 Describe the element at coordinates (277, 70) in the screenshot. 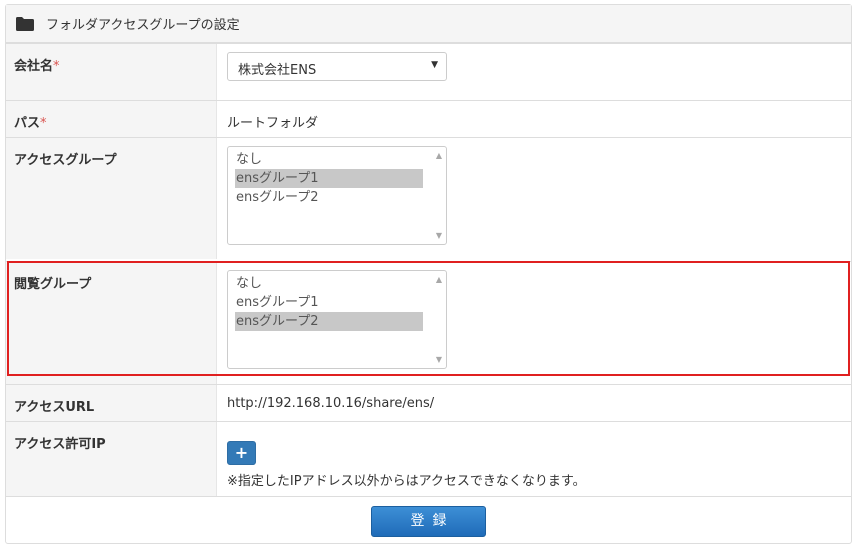

I see `company-select-value: 株式会社ENS` at that location.